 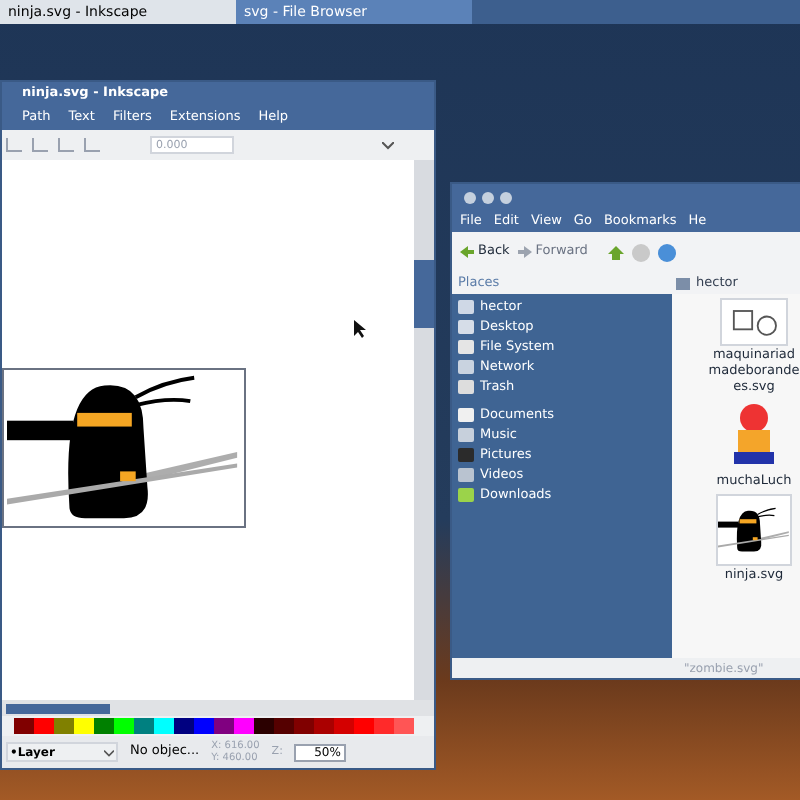 I want to click on horizontal-scroll-thumb, so click(x=58, y=708).